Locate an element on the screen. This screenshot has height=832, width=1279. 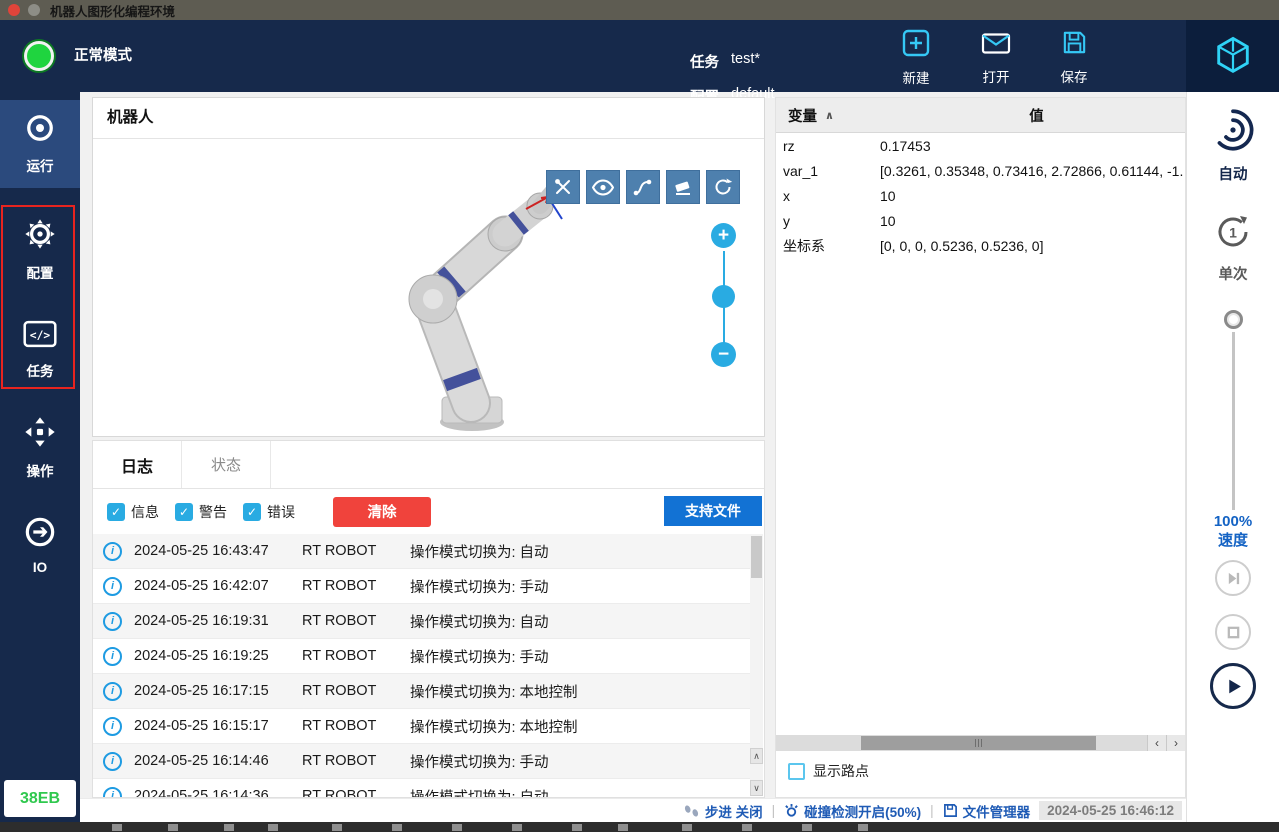
move-arrows-icon is located at coordinates (40, 434).